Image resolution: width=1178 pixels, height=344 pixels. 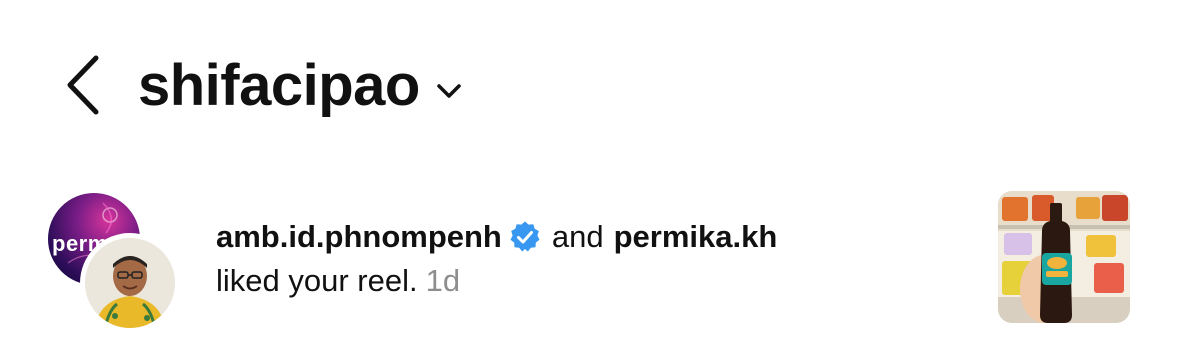 I want to click on connector-text: and, so click(x=577, y=236).